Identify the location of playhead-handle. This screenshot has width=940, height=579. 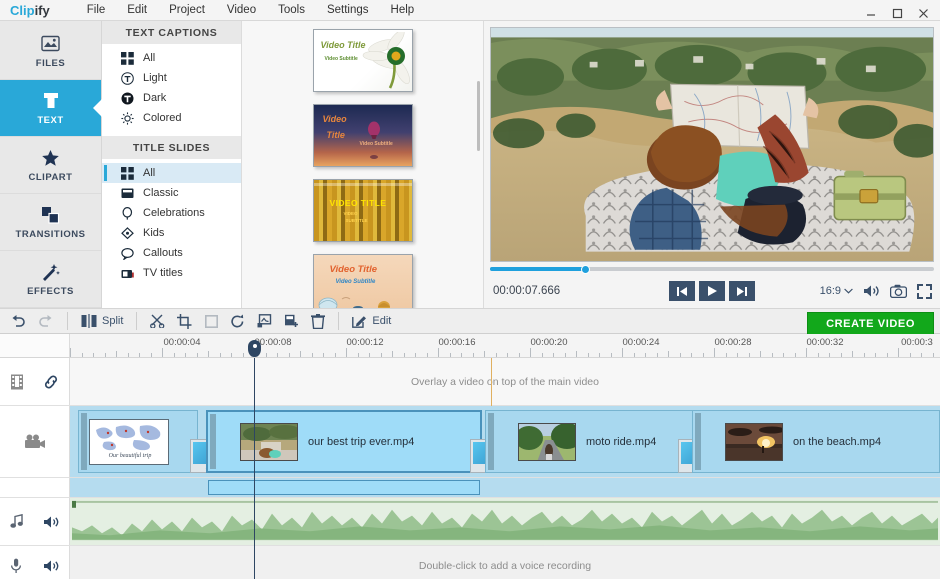
(254, 348).